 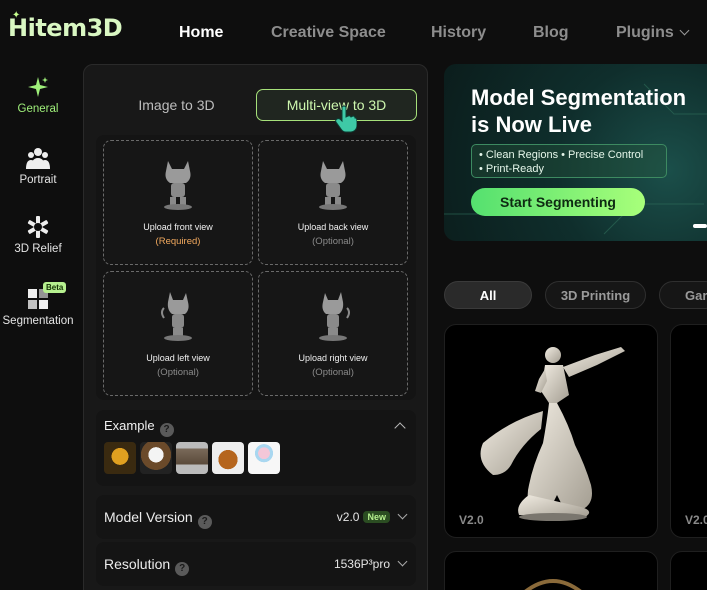 I want to click on upload-right-view: Upload right view (Optional), so click(x=333, y=333).